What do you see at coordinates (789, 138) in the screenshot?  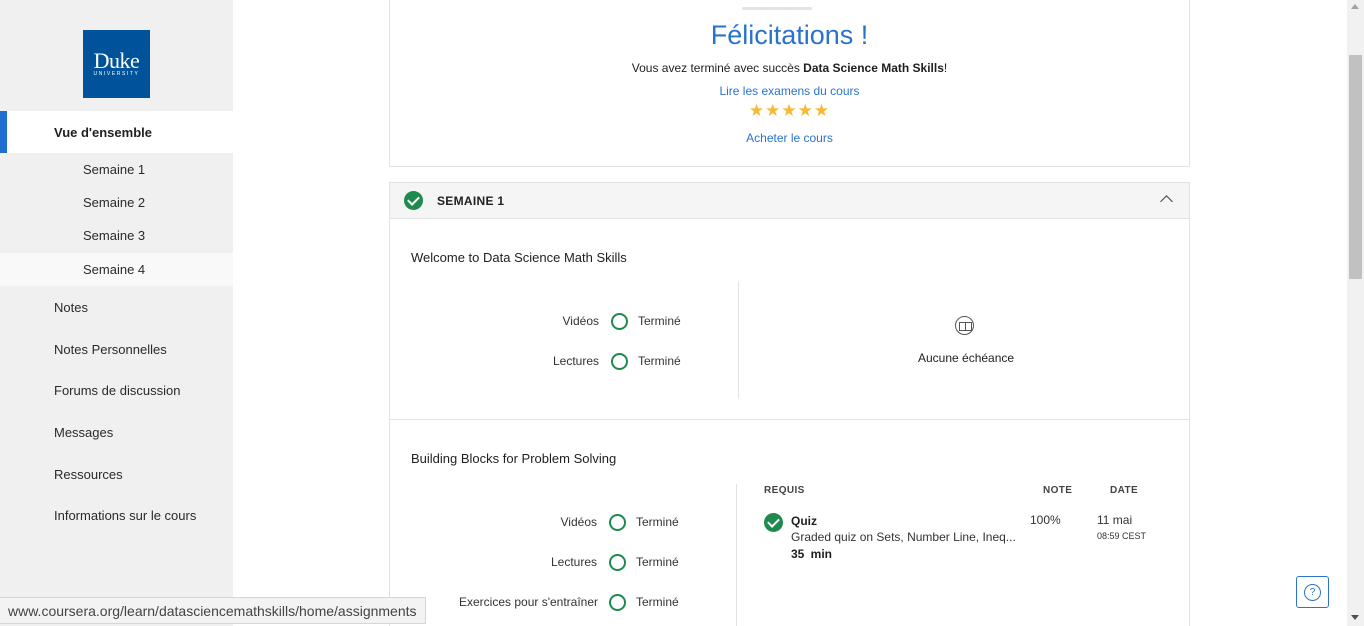 I see `buy-course-link: Acheter le cours` at bounding box center [789, 138].